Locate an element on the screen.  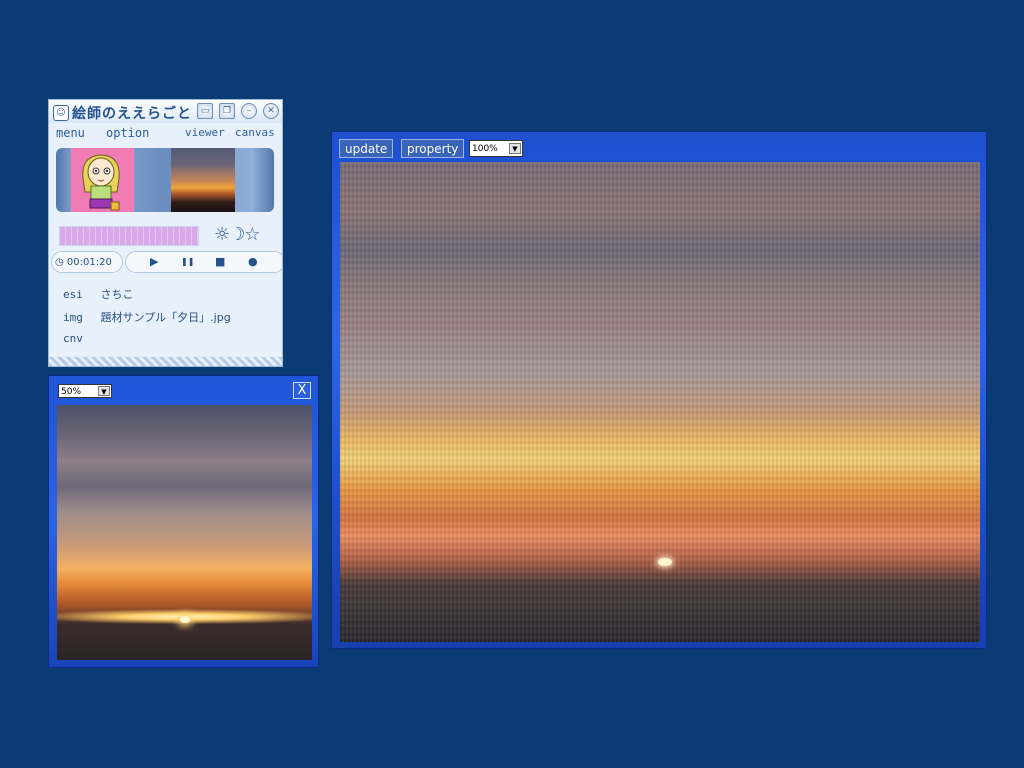
app-icon: ☺ is located at coordinates (61, 113).